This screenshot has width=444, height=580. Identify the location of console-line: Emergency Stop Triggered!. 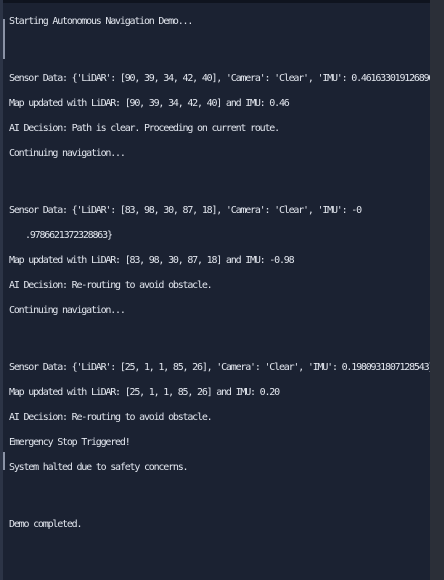
(70, 442).